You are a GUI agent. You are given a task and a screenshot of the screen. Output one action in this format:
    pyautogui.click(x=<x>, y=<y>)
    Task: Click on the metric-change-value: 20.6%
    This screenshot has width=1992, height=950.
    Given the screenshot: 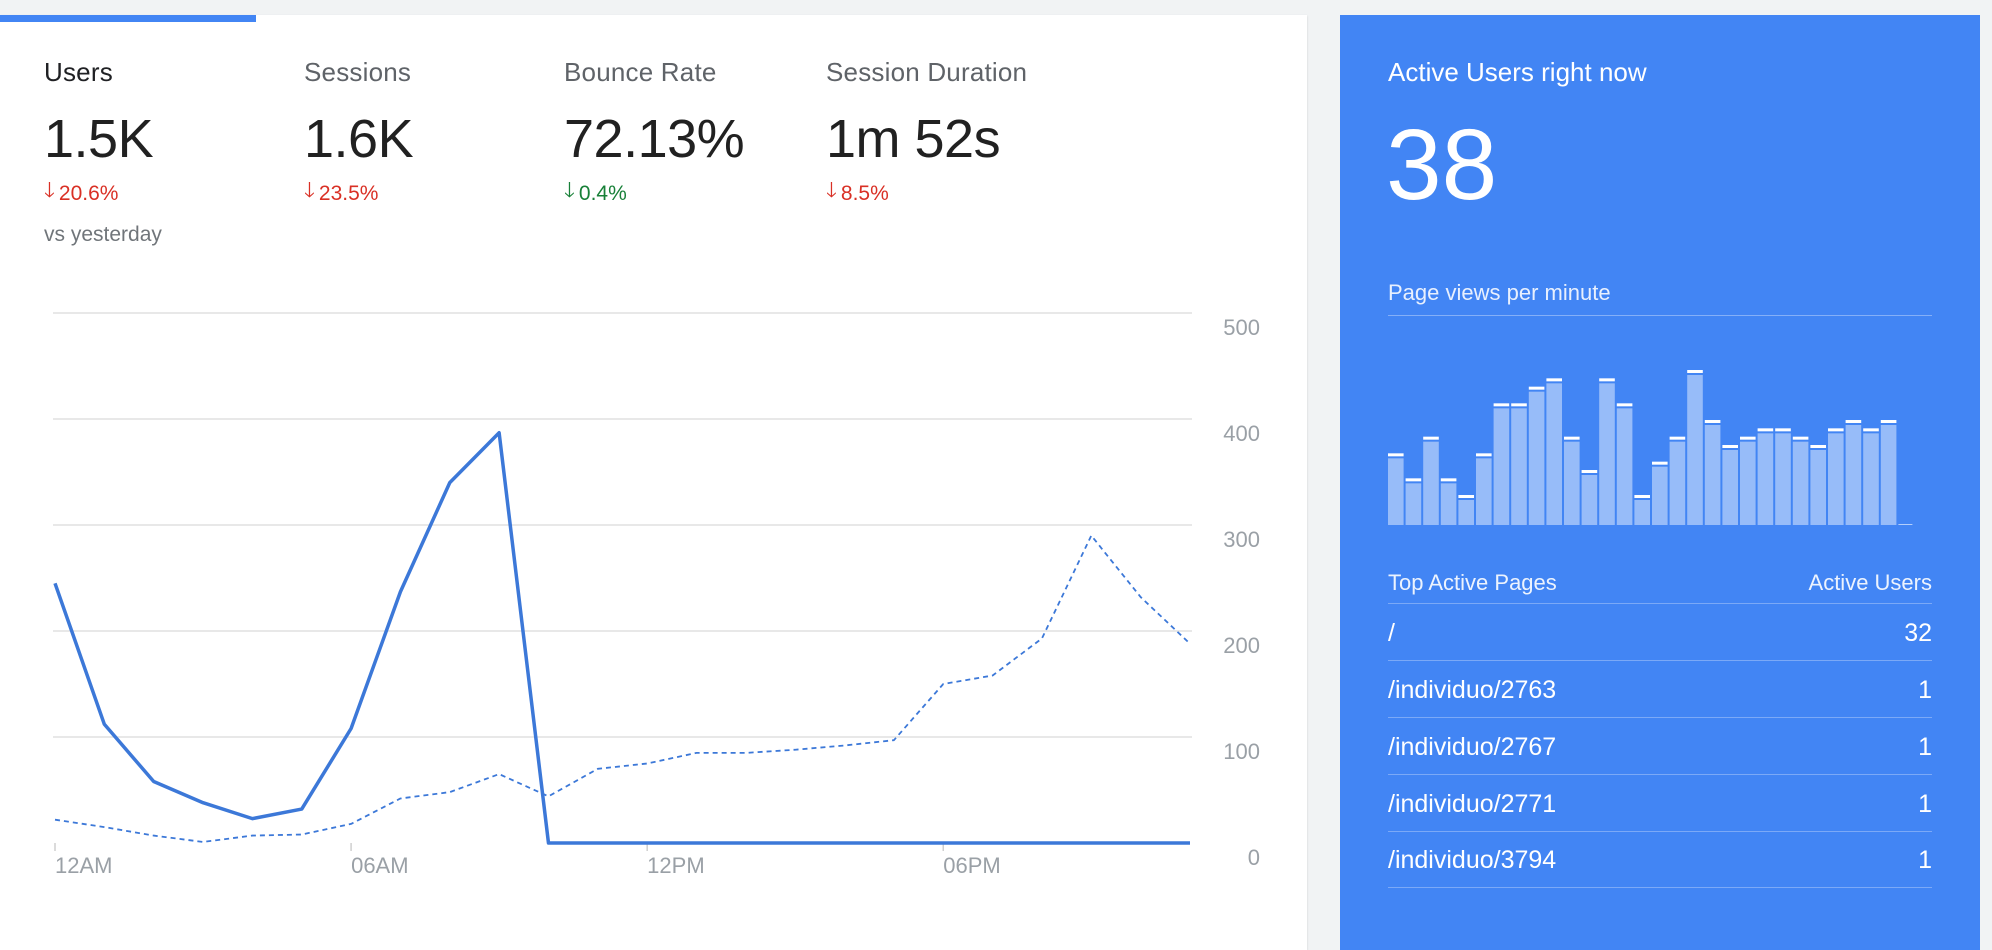 What is the action you would take?
    pyautogui.click(x=89, y=194)
    